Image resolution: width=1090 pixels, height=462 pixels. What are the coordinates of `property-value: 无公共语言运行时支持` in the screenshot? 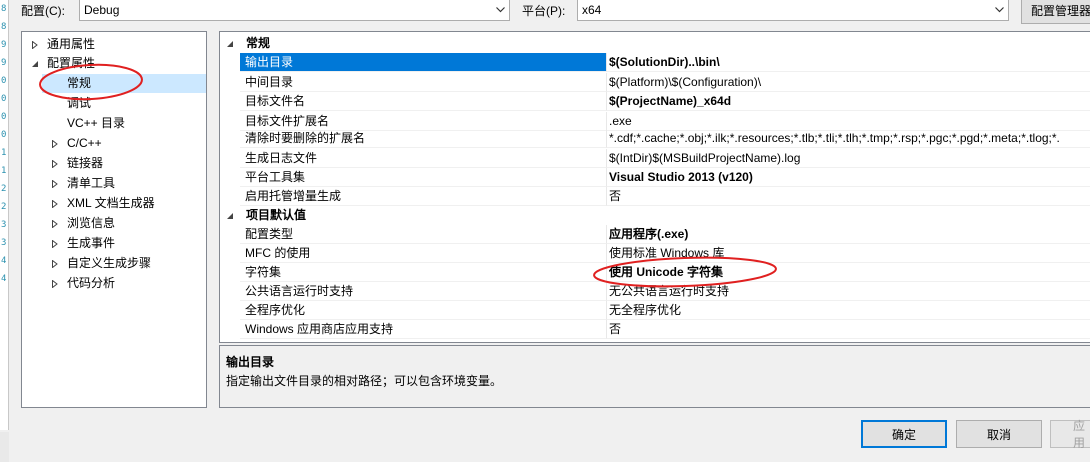 It's located at (848, 291).